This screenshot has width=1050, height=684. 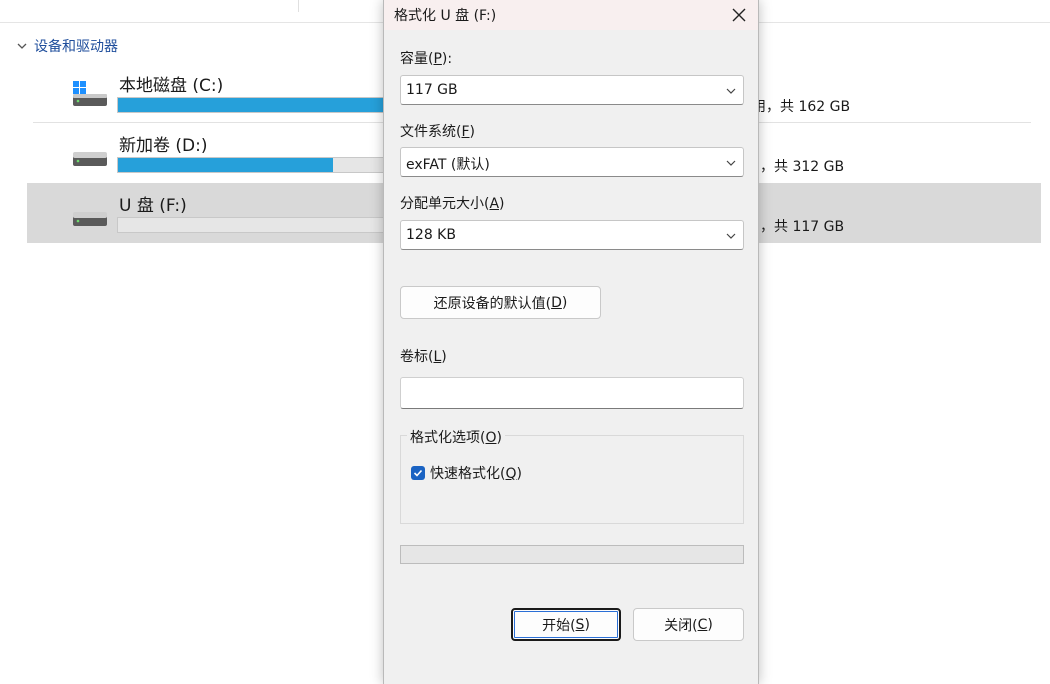 I want to click on windows-drive-icon, so click(x=90, y=93).